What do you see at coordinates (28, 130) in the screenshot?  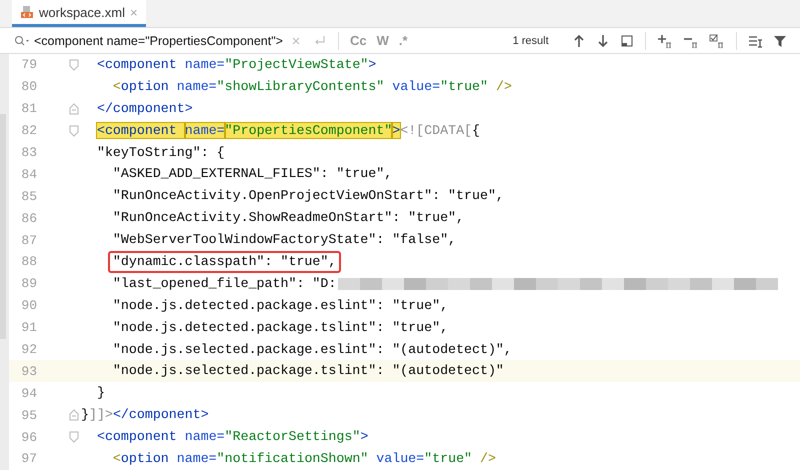 I see `line-number: 82` at bounding box center [28, 130].